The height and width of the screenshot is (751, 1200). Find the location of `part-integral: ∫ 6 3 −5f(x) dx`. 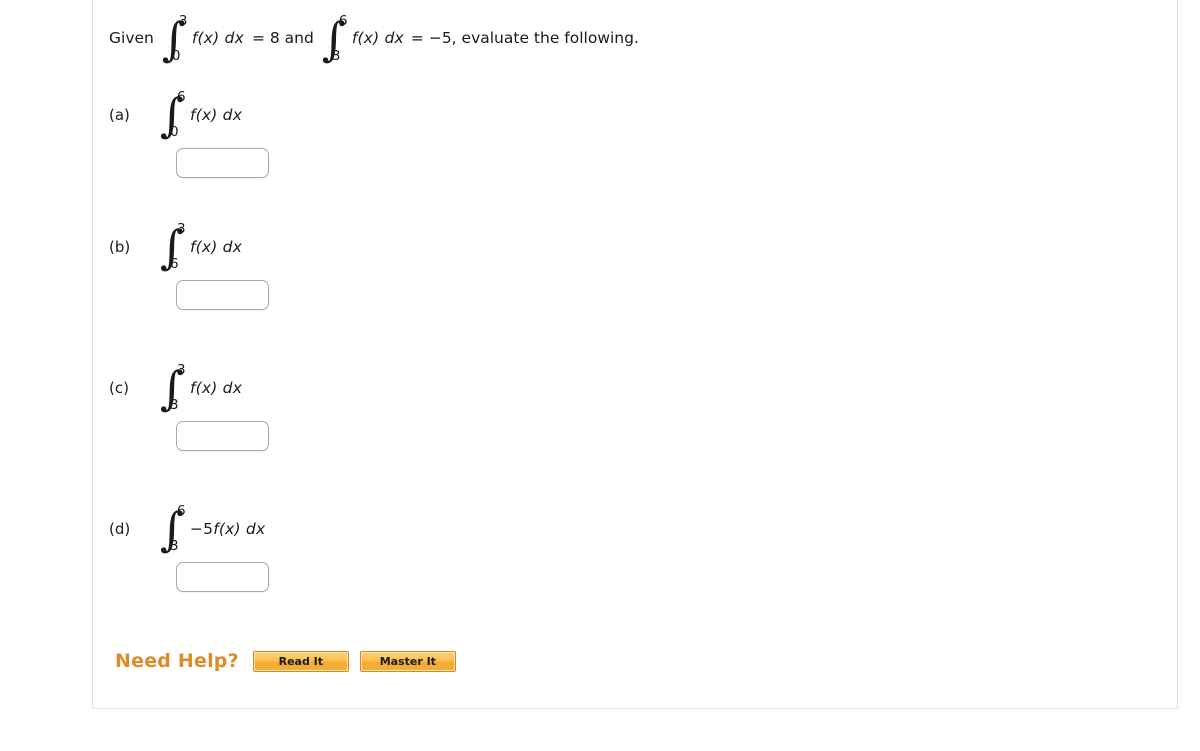

part-integral: ∫ 6 3 −5f(x) dx is located at coordinates (212, 528).